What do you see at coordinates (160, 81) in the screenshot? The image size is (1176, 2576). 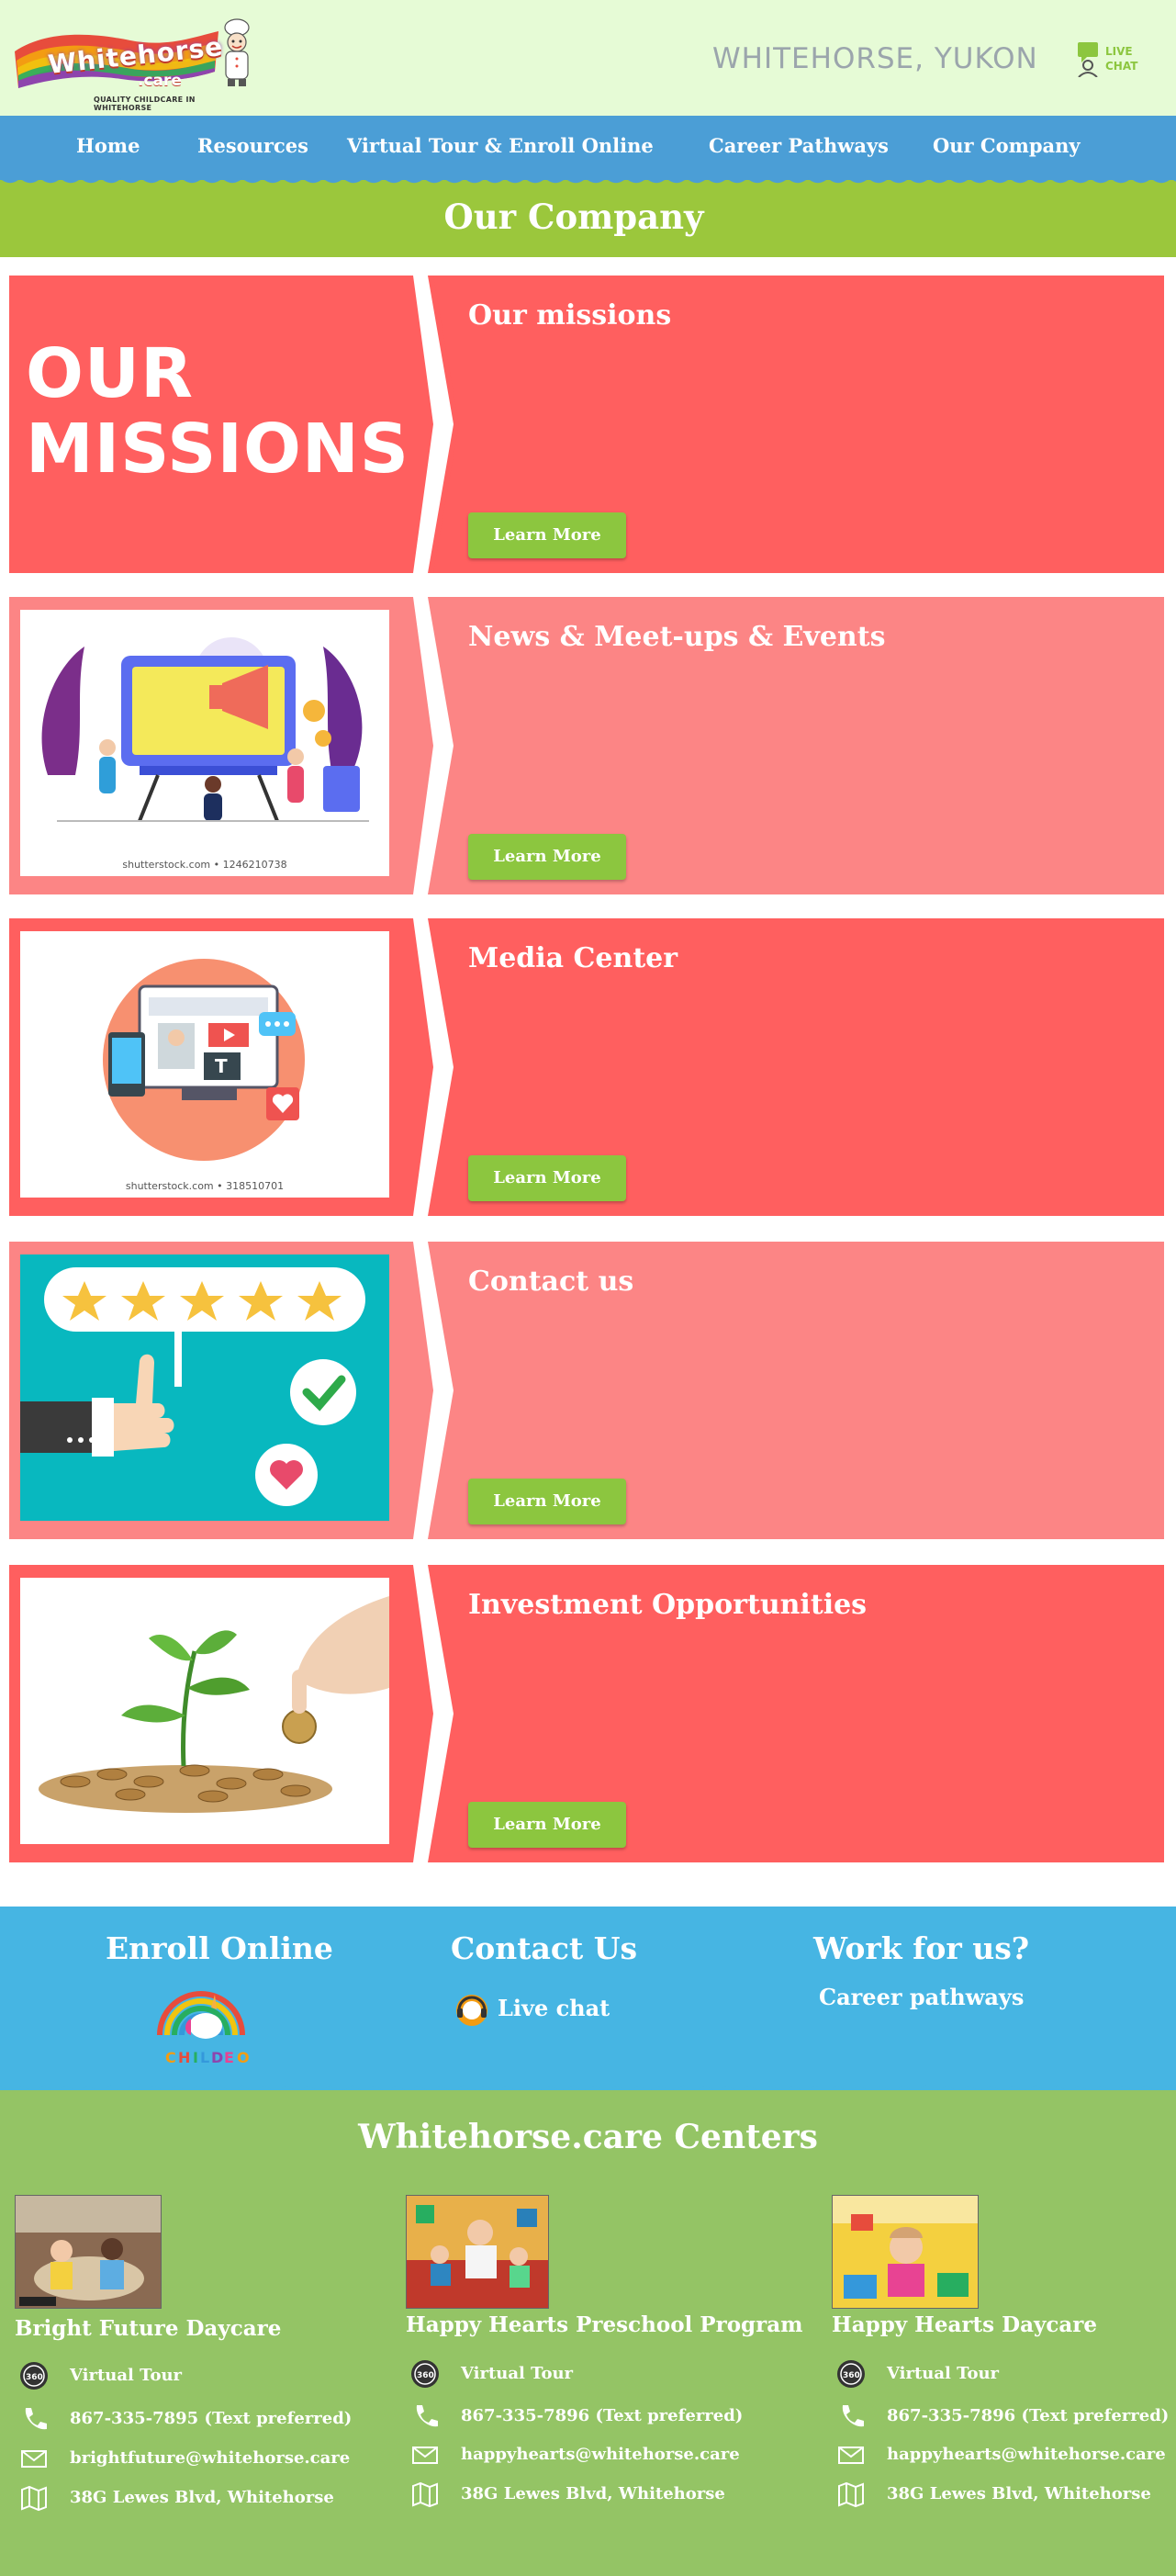 I see `logo-suffix: .care` at bounding box center [160, 81].